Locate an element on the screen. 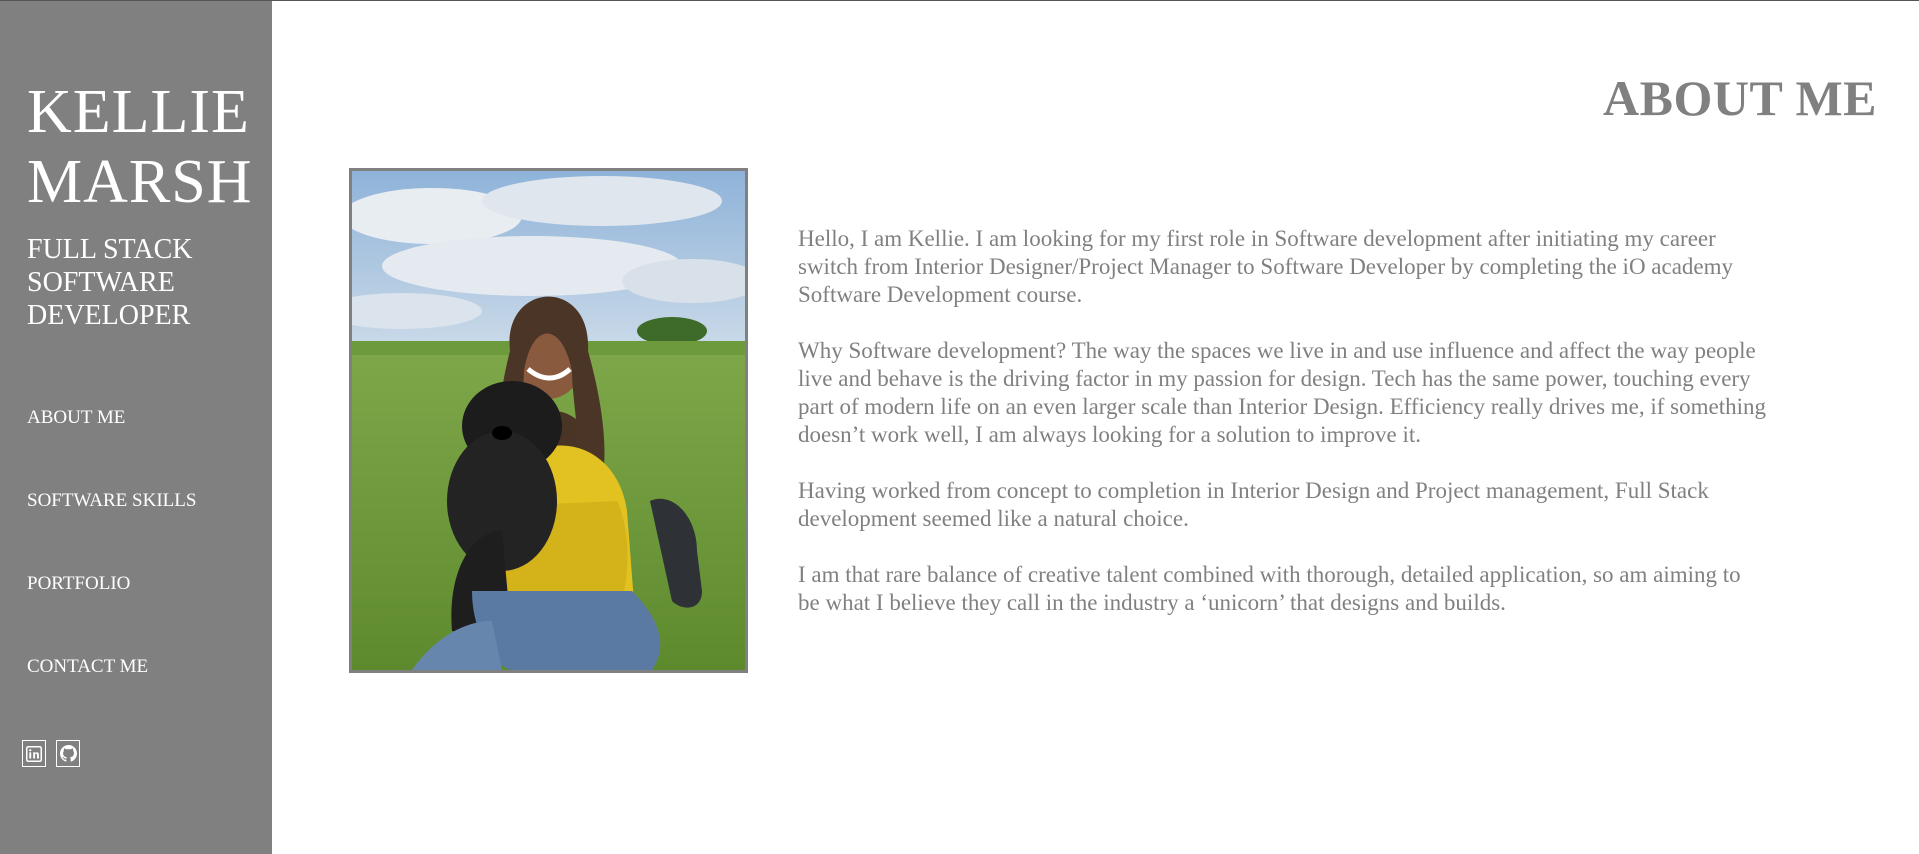 This screenshot has height=854, width=1919. job-title-line: FULL STACK is located at coordinates (110, 249).